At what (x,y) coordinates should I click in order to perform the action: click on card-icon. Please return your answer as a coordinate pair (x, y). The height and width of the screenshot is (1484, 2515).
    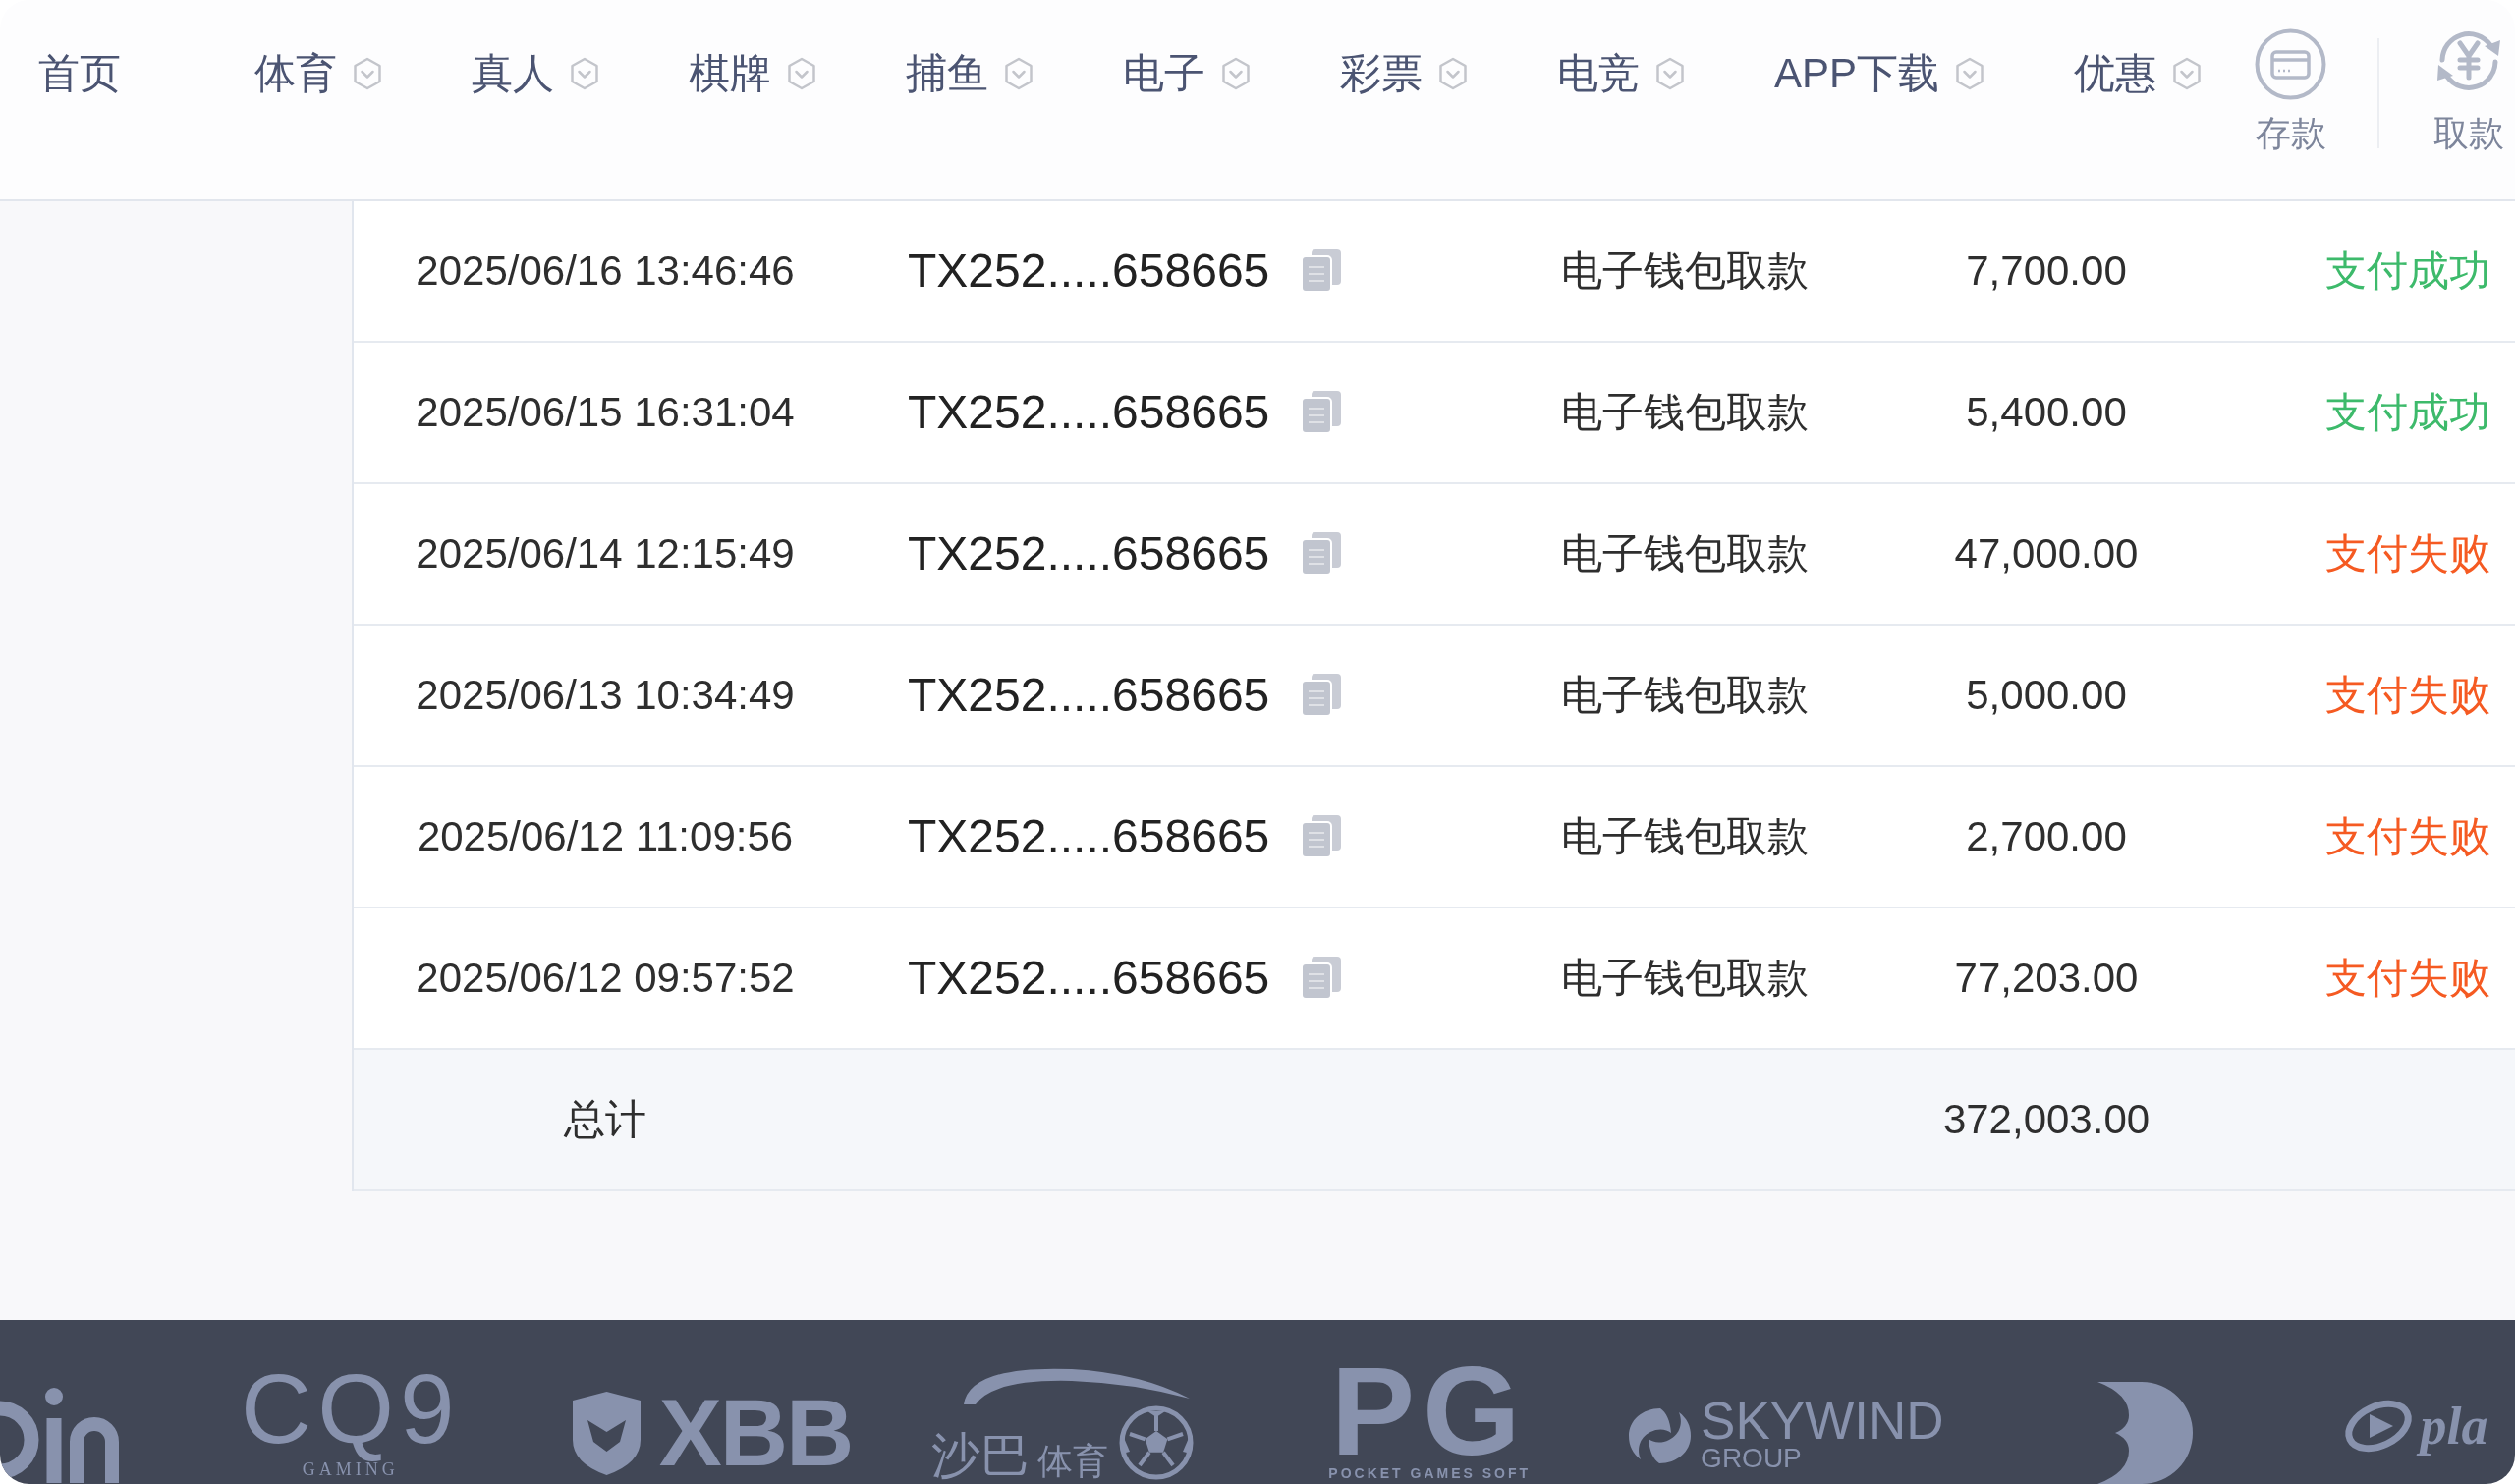
    Looking at the image, I should click on (2291, 64).